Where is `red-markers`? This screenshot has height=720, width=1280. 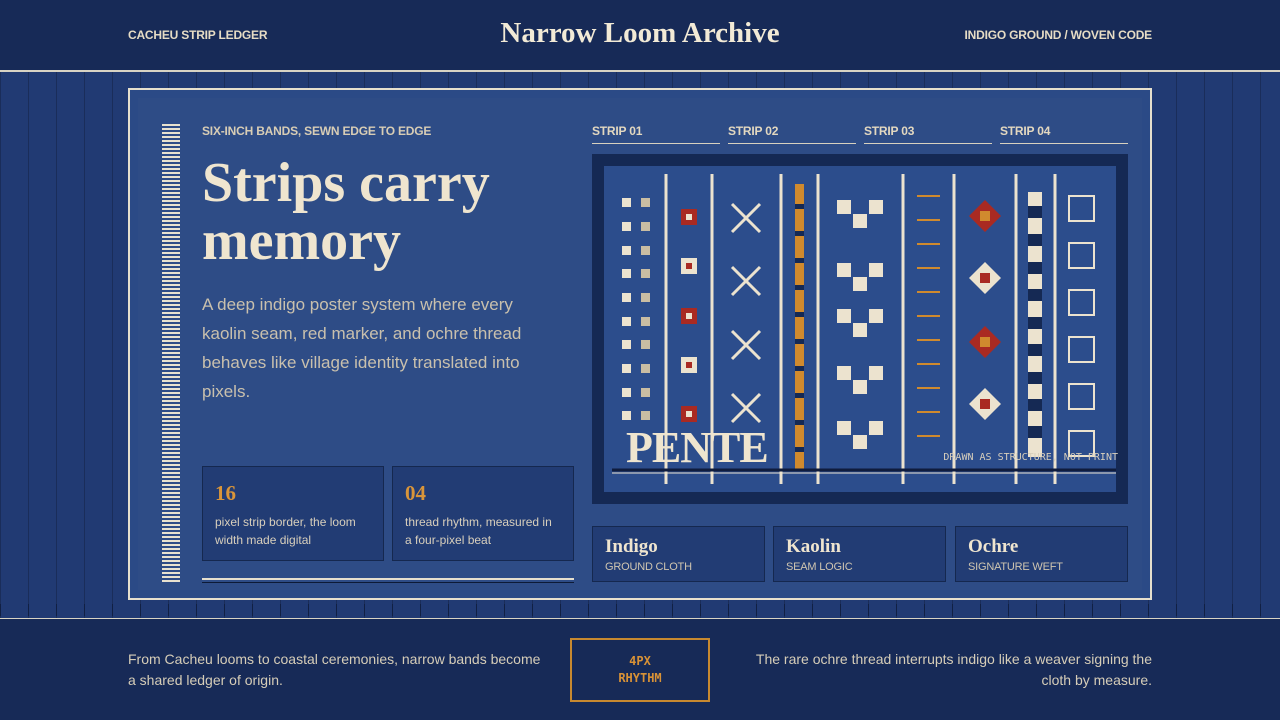 red-markers is located at coordinates (689, 315).